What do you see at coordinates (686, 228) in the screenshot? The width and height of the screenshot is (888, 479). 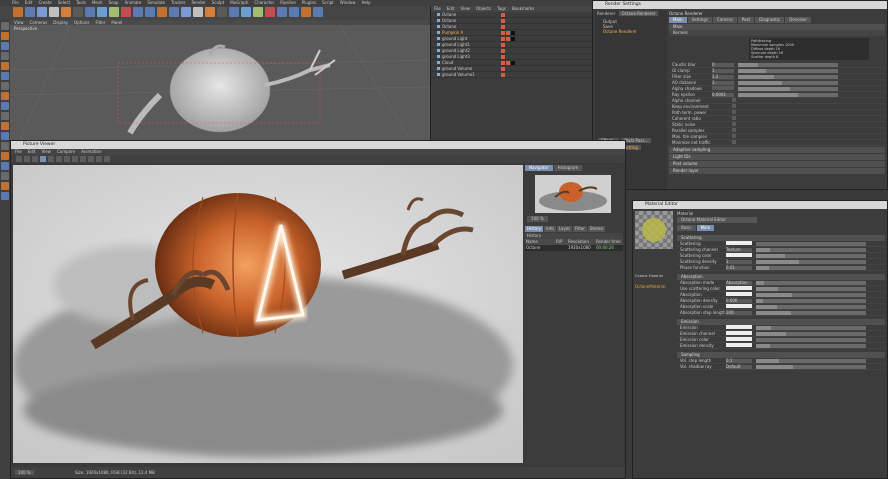 I see `material-tab: Basic` at bounding box center [686, 228].